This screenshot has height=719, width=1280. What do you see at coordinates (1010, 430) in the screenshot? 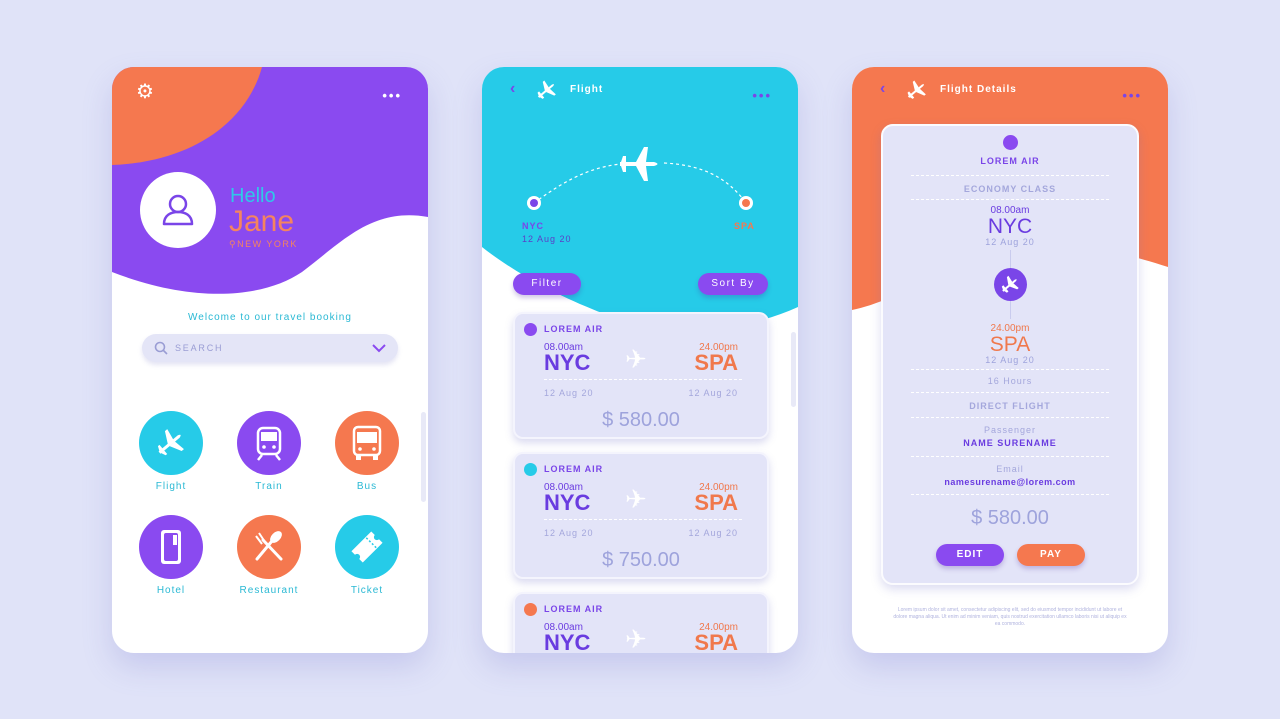
I see `passenger-label: Passenger` at bounding box center [1010, 430].